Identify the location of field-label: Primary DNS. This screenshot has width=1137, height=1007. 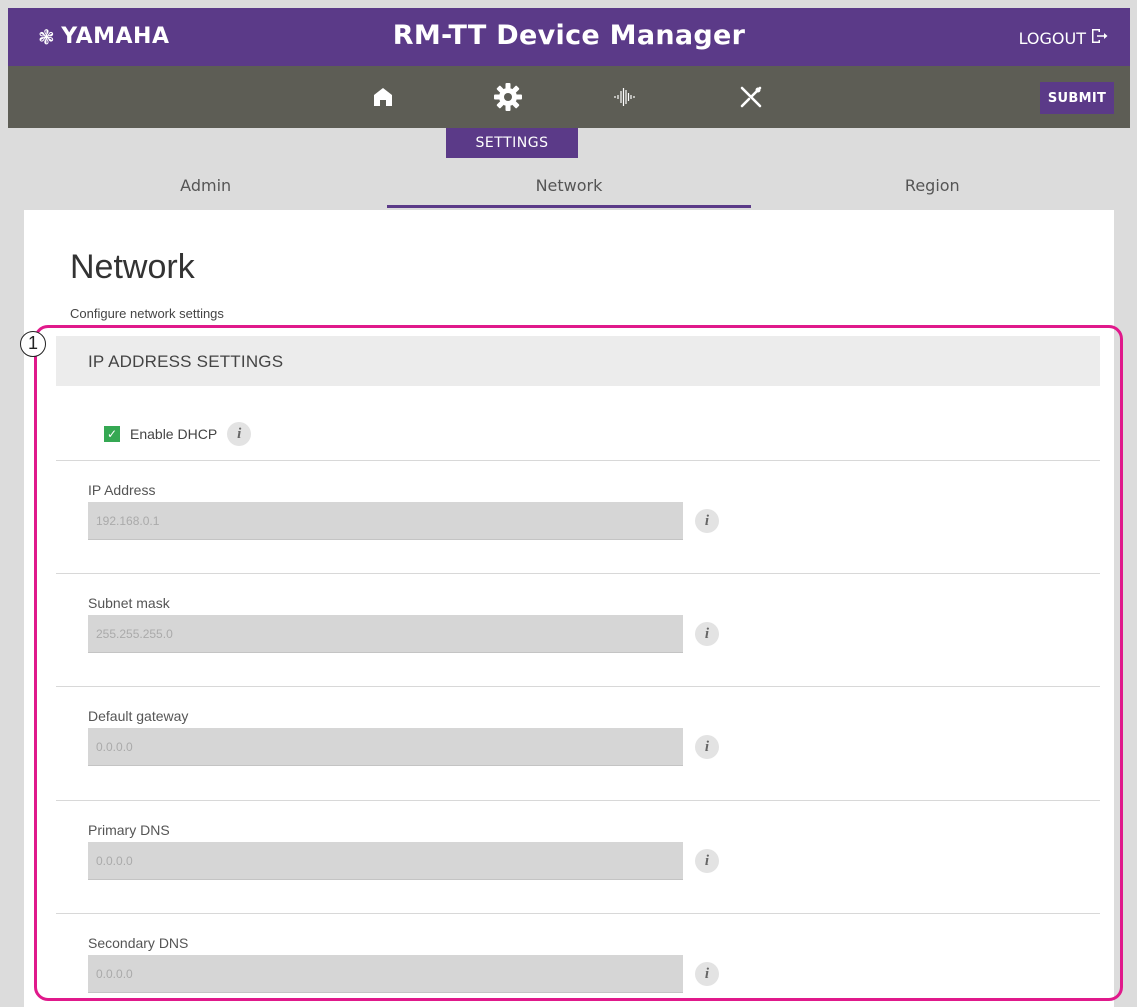
(129, 830).